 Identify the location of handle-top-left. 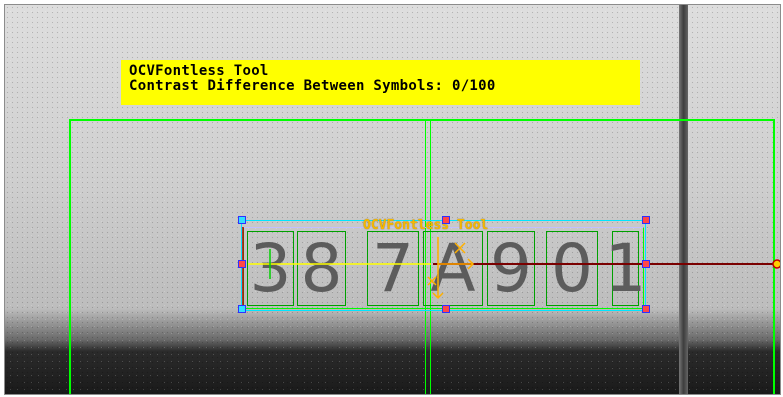
(242, 220).